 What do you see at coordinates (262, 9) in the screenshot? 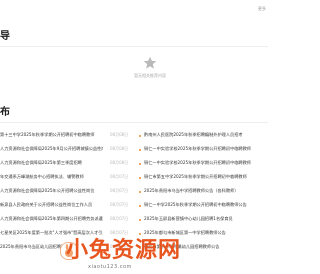
I see `more-link: 更多` at bounding box center [262, 9].